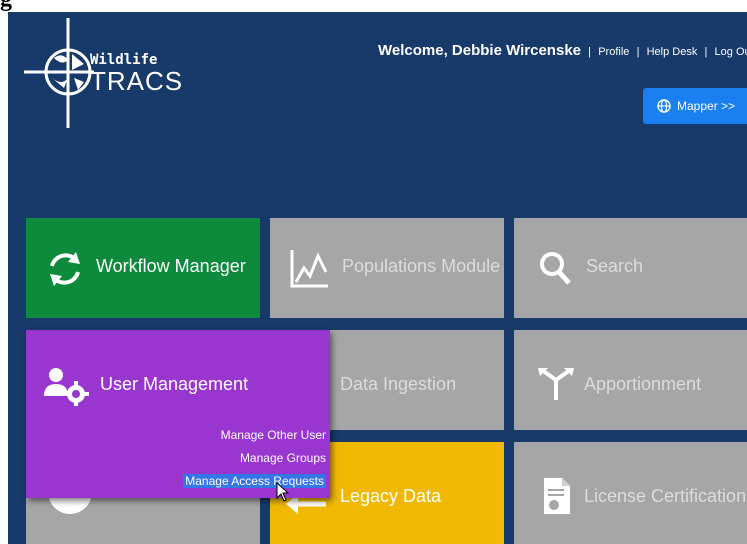 This screenshot has height=544, width=747. What do you see at coordinates (171, 266) in the screenshot?
I see `tile-label: Workflow Manager` at bounding box center [171, 266].